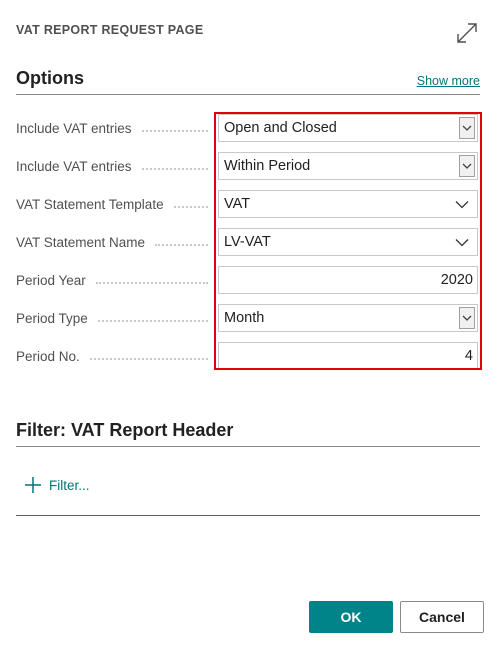  What do you see at coordinates (280, 128) in the screenshot?
I see `field-value: Open and Closed` at bounding box center [280, 128].